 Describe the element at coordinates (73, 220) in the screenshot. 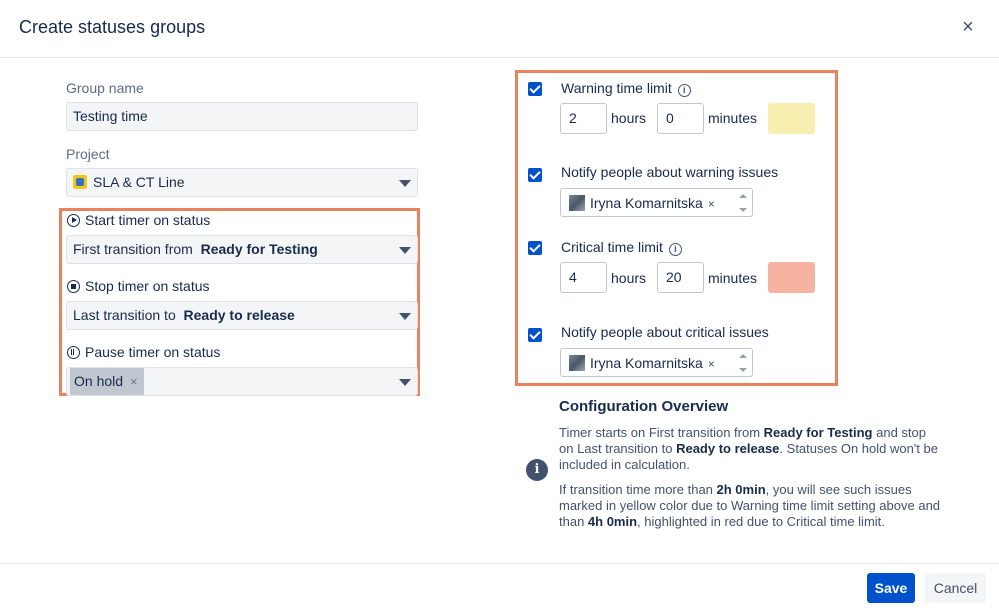

I see `play-icon` at that location.